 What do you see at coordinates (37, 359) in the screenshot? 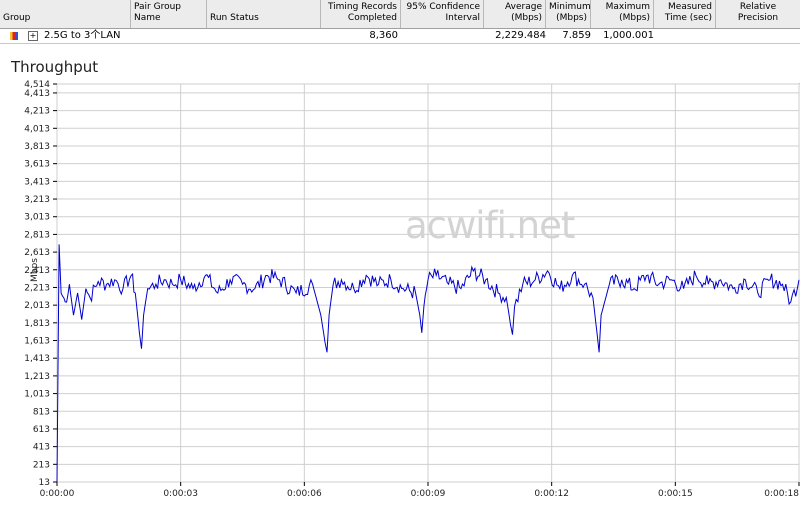
I see `y-tick-label: 1,413` at bounding box center [37, 359].